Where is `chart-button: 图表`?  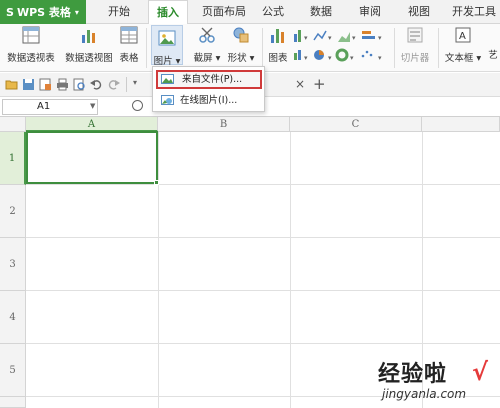
chart-button: 图表 is located at coordinates (278, 45).